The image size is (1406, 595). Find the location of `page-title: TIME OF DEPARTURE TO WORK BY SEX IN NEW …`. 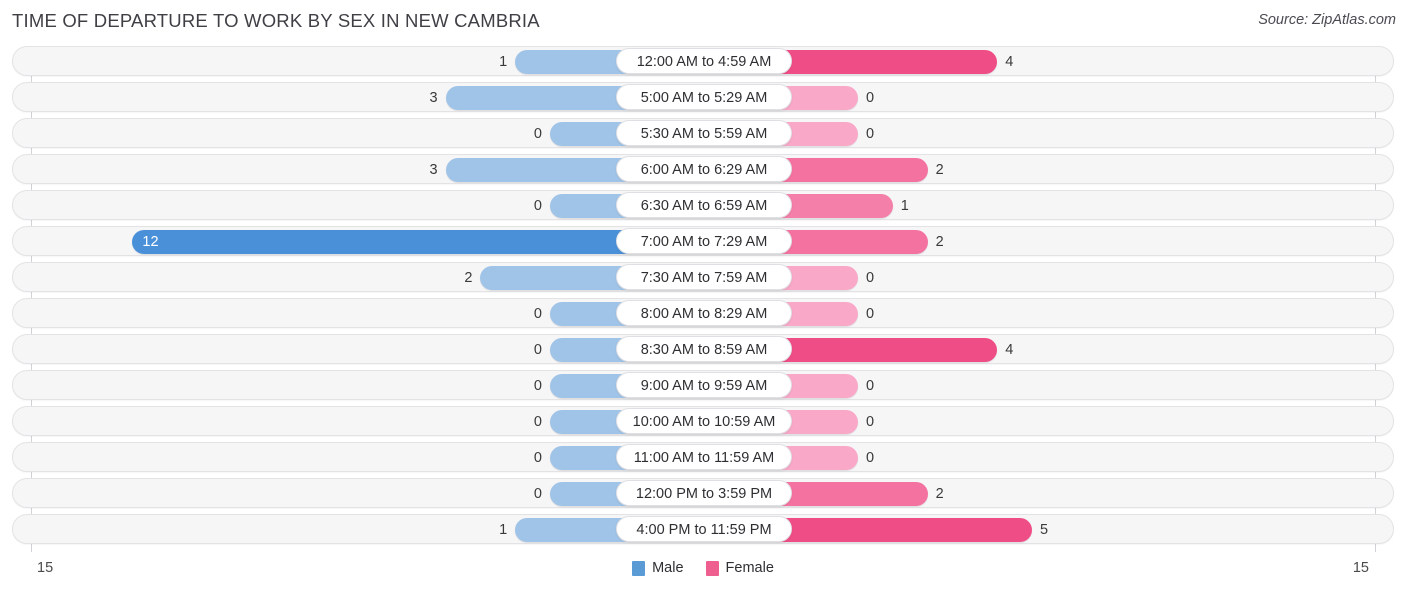

page-title: TIME OF DEPARTURE TO WORK BY SEX IN NEW … is located at coordinates (276, 20).